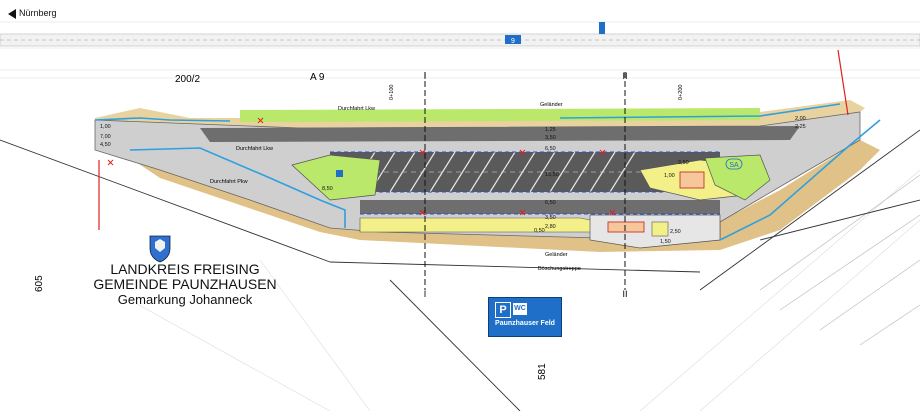 The width and height of the screenshot is (920, 411). What do you see at coordinates (425, 294) in the screenshot?
I see `section-1-bottom: I` at bounding box center [425, 294].